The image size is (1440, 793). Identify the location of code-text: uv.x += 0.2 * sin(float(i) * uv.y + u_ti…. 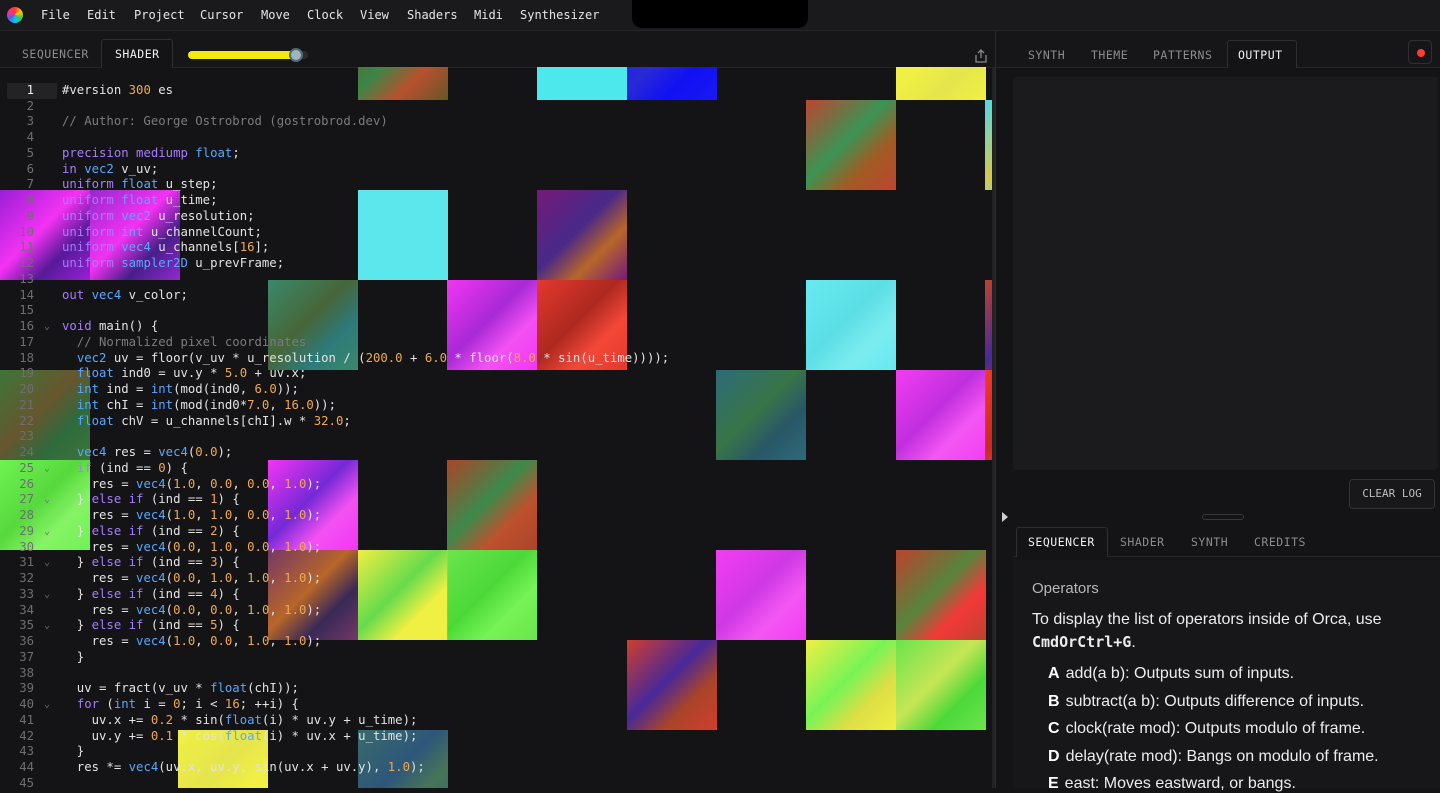
(240, 719).